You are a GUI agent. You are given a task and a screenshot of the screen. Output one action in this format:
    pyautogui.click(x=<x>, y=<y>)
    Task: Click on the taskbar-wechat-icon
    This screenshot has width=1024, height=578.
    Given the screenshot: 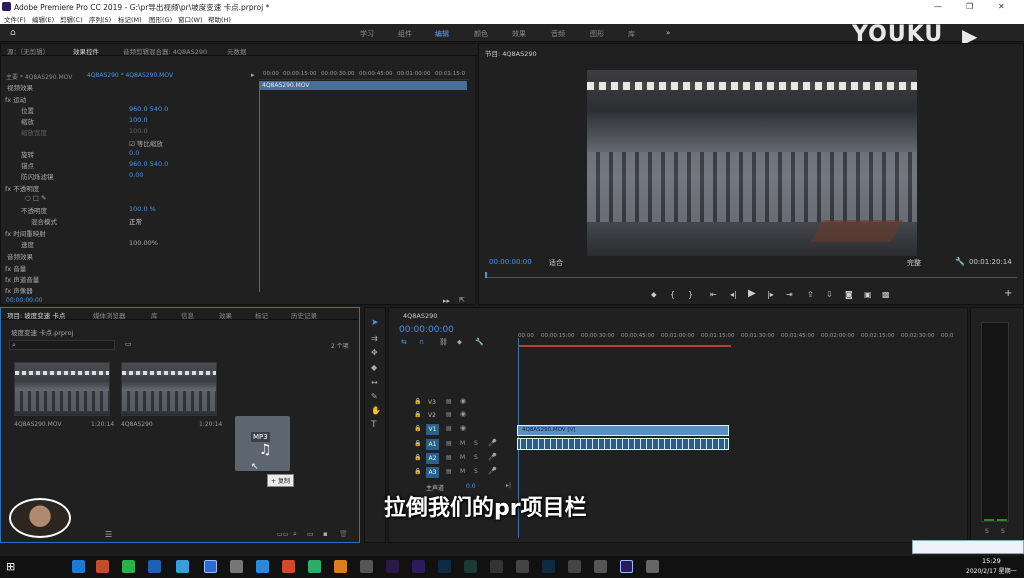 What is the action you would take?
    pyautogui.click(x=128, y=566)
    